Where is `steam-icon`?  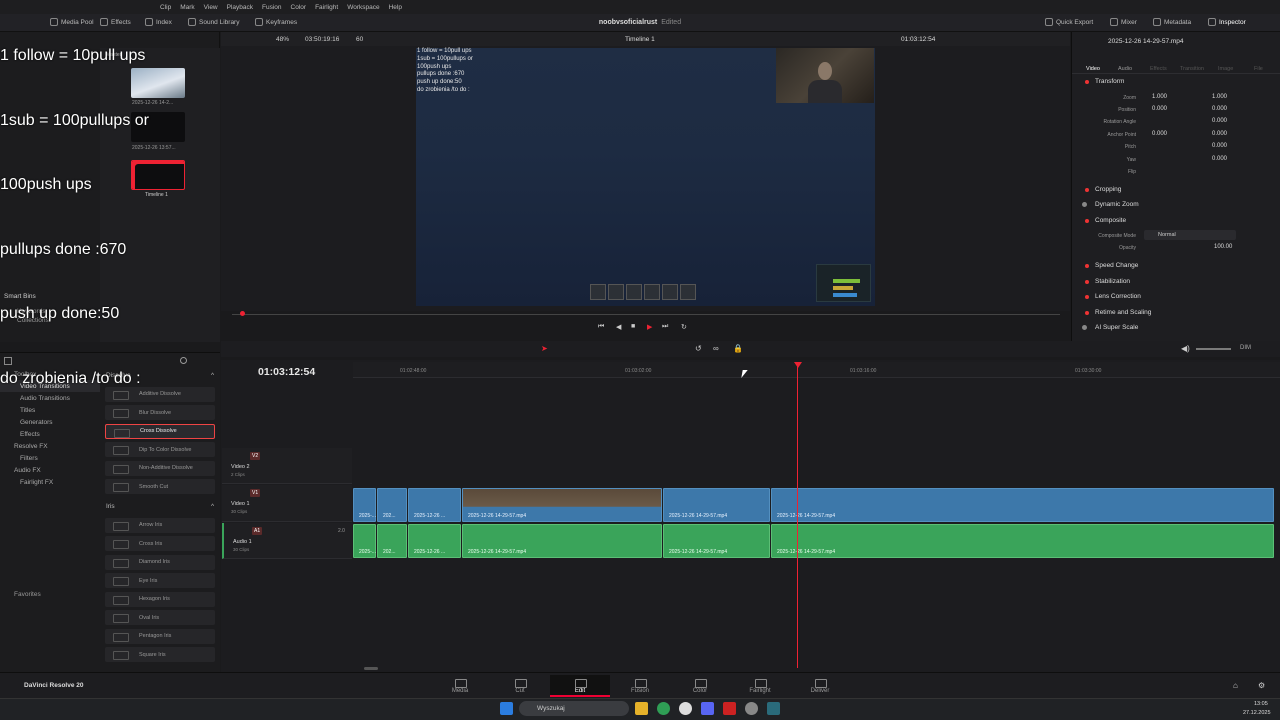
steam-icon is located at coordinates (751, 708).